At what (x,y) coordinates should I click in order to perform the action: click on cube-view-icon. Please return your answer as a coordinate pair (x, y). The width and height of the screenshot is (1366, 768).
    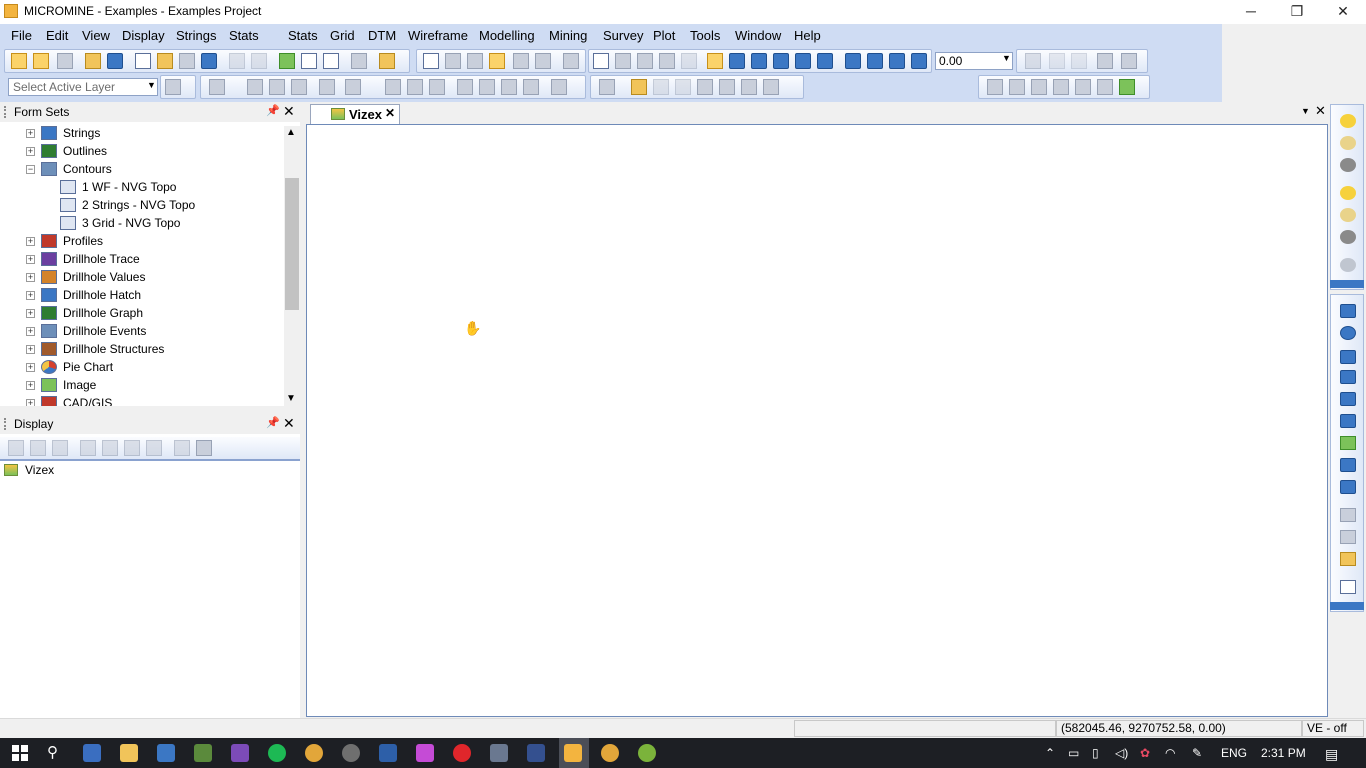
    Looking at the image, I should click on (853, 61).